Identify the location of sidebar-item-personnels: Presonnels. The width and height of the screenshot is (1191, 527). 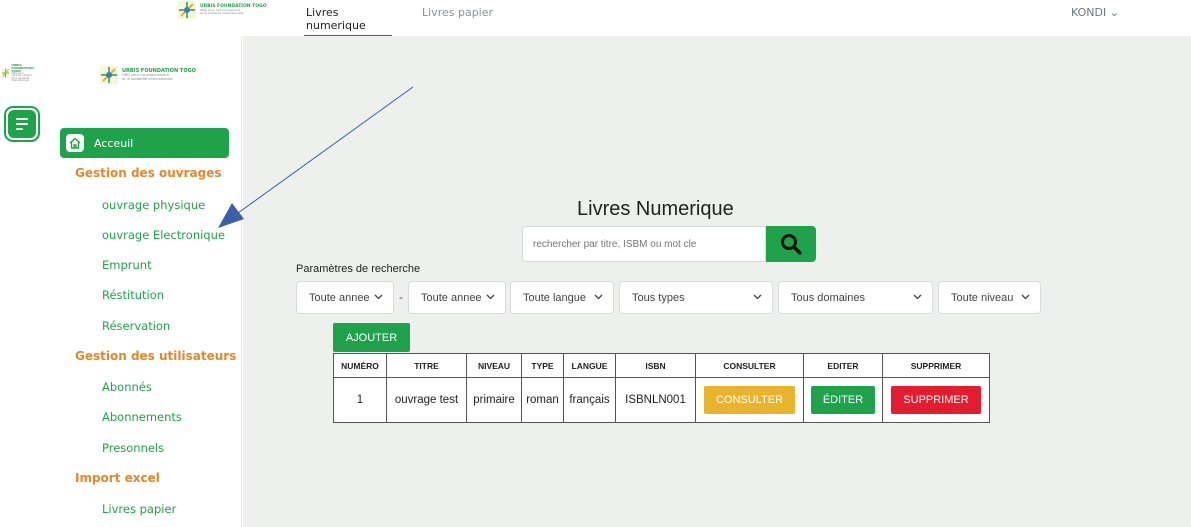
(133, 448).